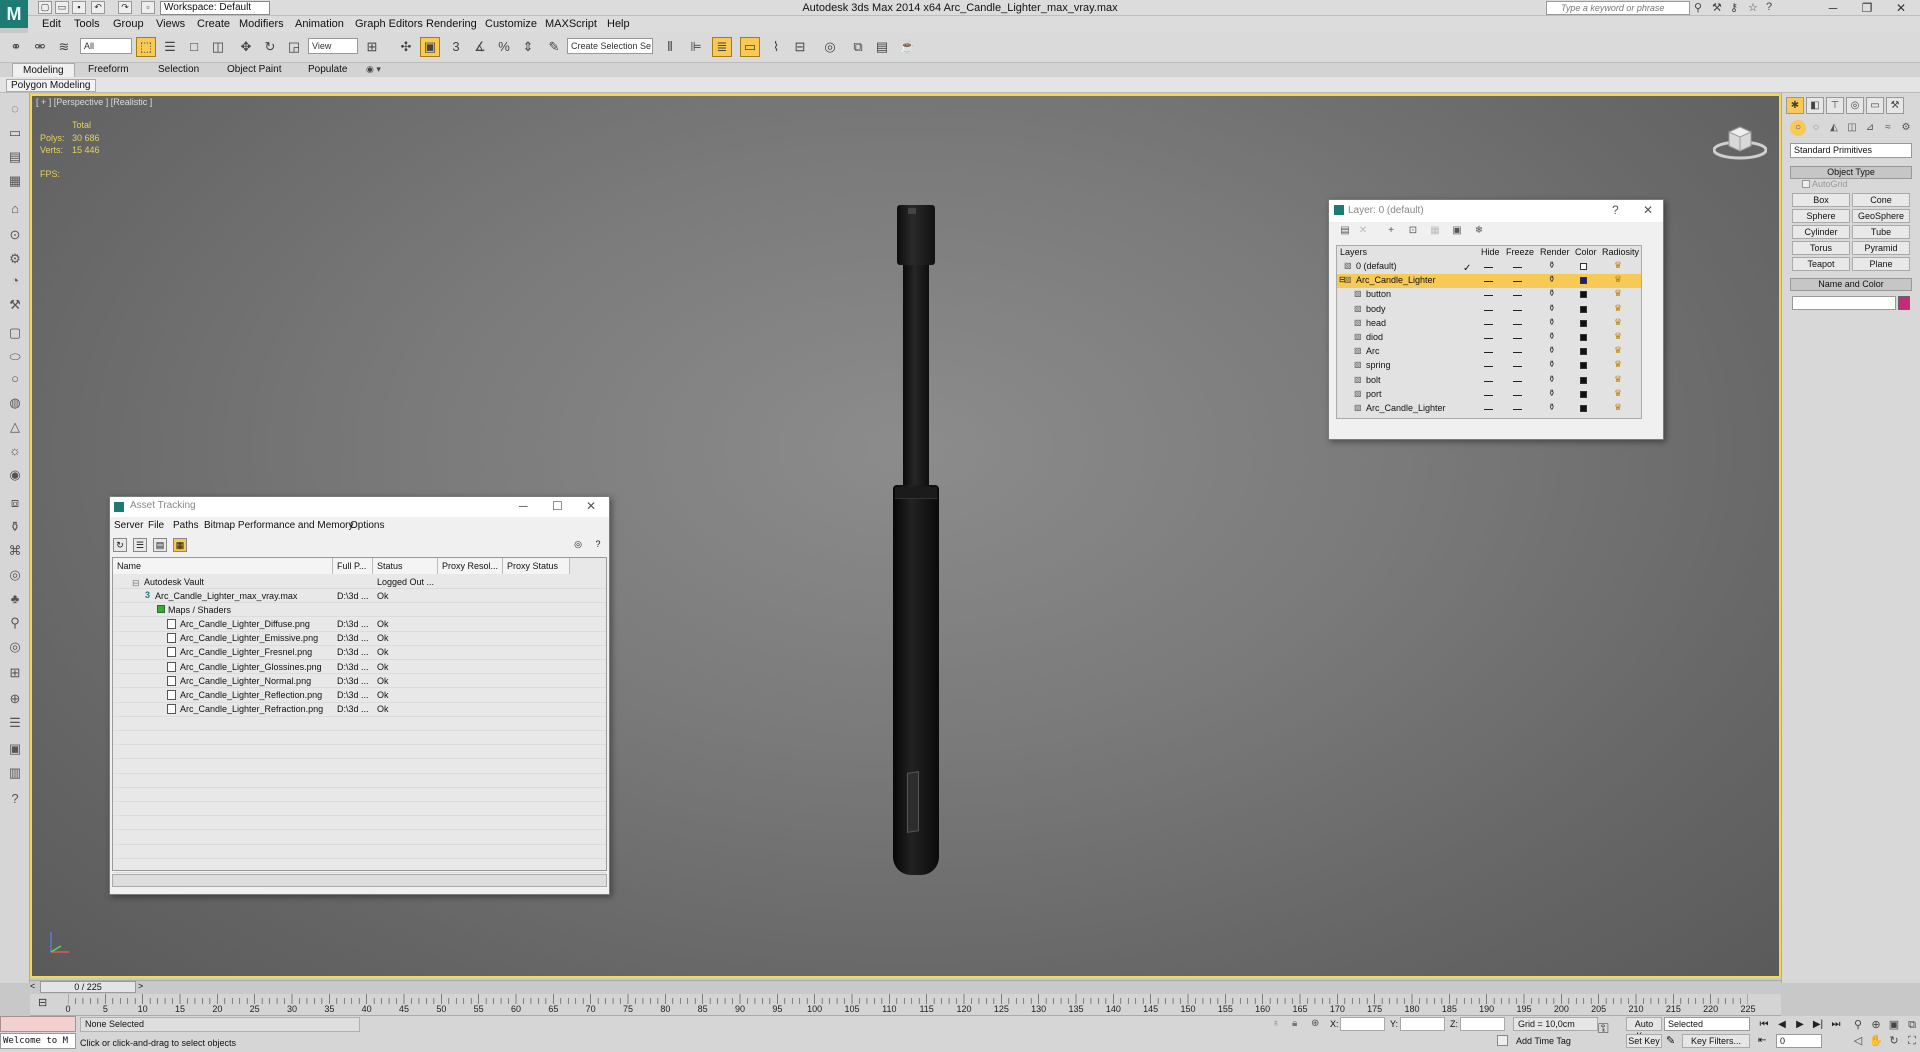 The width and height of the screenshot is (1920, 1052). What do you see at coordinates (15, 451) in the screenshot?
I see `sun-light-icon: ☼` at bounding box center [15, 451].